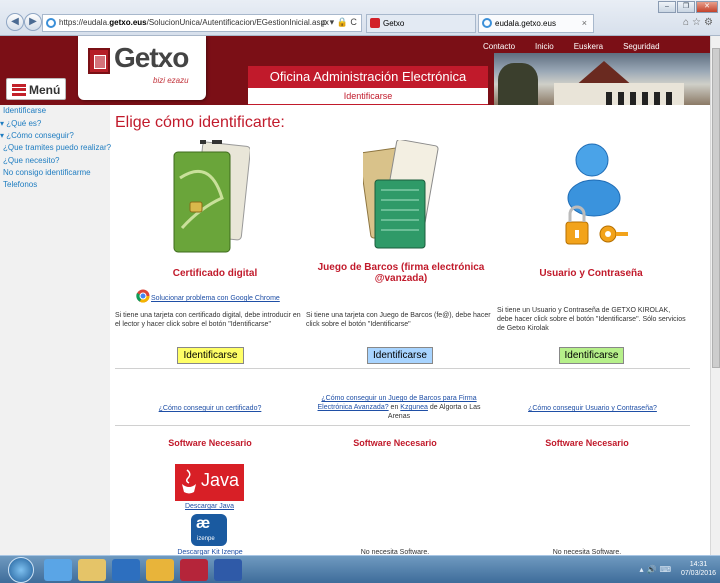 This screenshot has width=720, height=583. Describe the element at coordinates (339, 22) in the screenshot. I see `address-tools: ρ ▾ 🔒 C` at that location.